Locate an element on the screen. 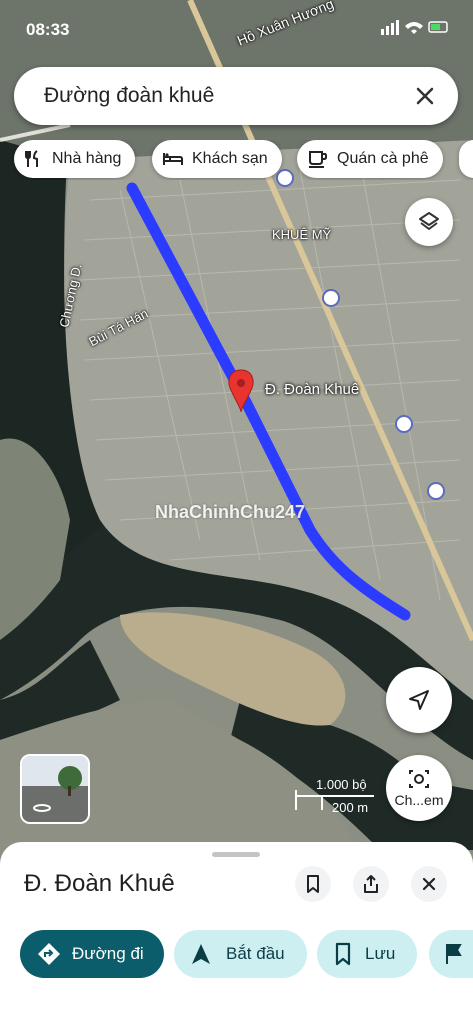 This screenshot has height=1024, width=473. navigation-arrow-icon is located at coordinates (419, 700).